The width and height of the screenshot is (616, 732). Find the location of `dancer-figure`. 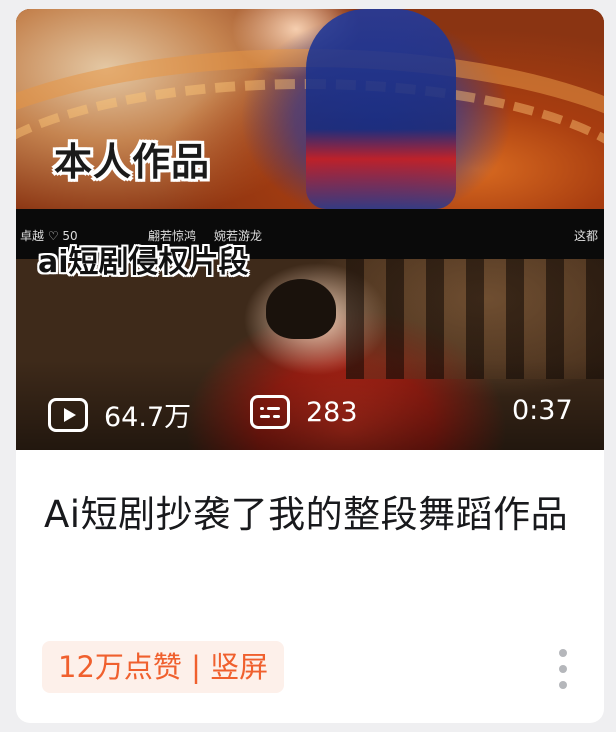

dancer-figure is located at coordinates (381, 109).